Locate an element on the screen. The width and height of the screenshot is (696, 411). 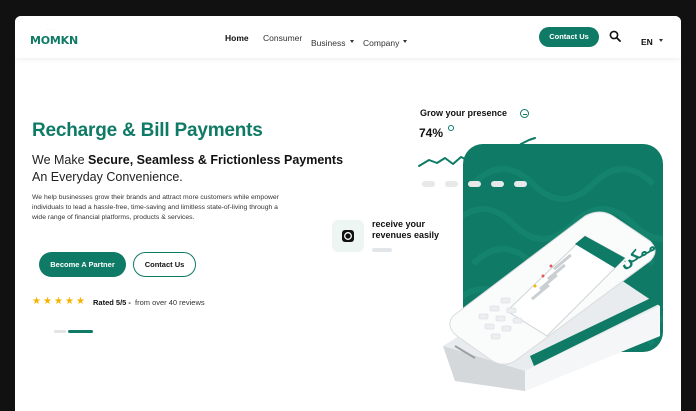
nav-business: Business is located at coordinates (332, 42).